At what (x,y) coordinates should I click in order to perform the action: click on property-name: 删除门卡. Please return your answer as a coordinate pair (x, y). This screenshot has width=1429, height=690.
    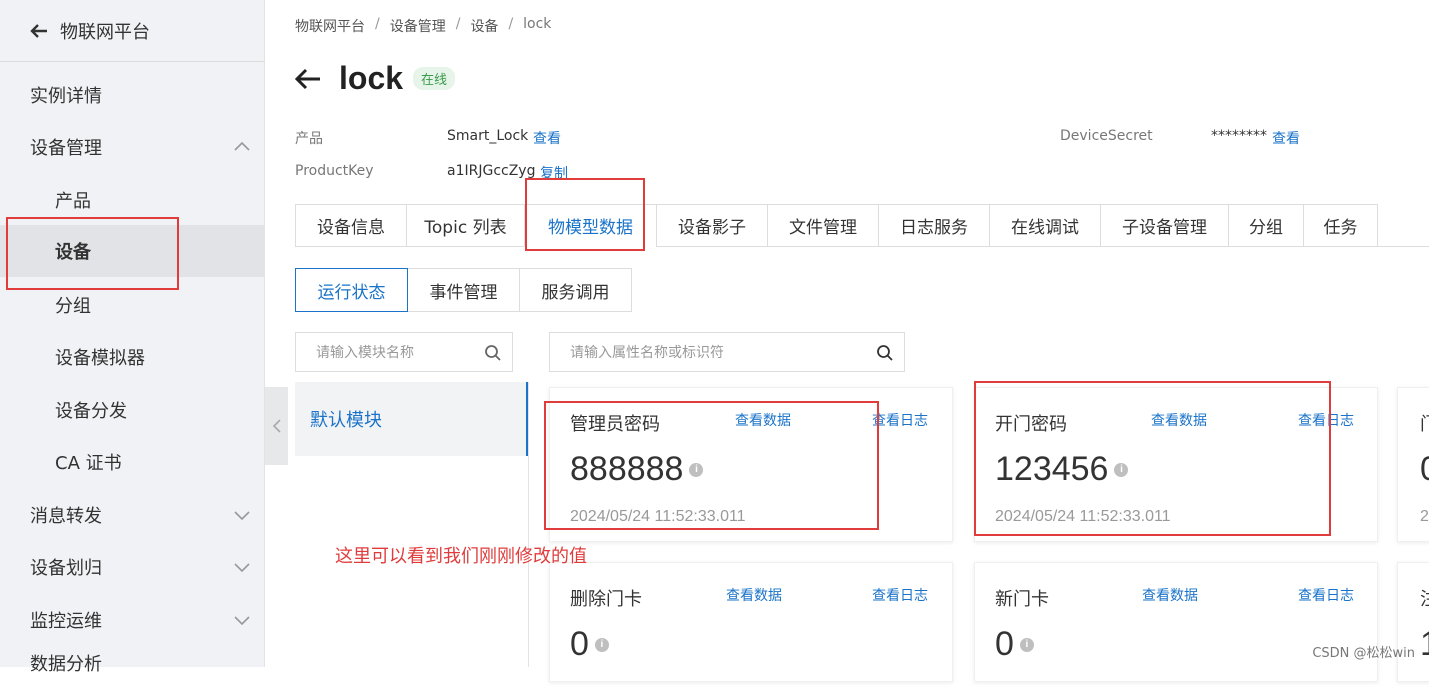
    Looking at the image, I should click on (606, 599).